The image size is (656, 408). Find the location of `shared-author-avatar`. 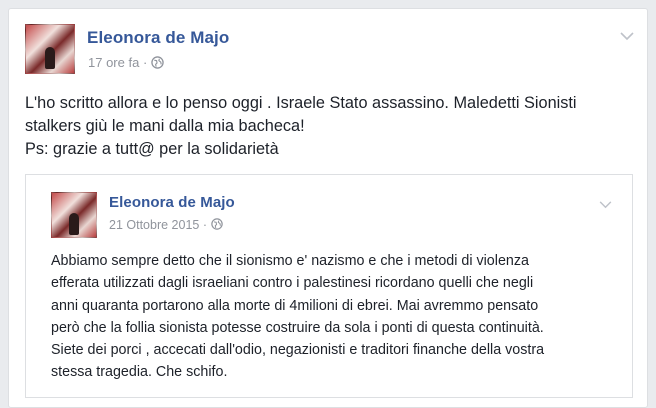

shared-author-avatar is located at coordinates (74, 215).